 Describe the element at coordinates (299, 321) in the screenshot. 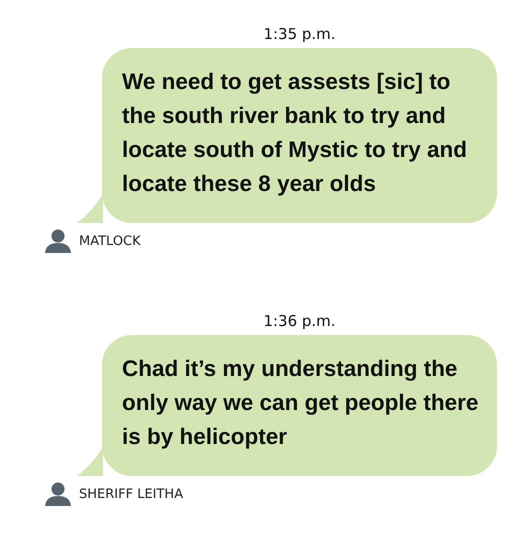

I see `timestamp: 1:36 p.m.` at that location.